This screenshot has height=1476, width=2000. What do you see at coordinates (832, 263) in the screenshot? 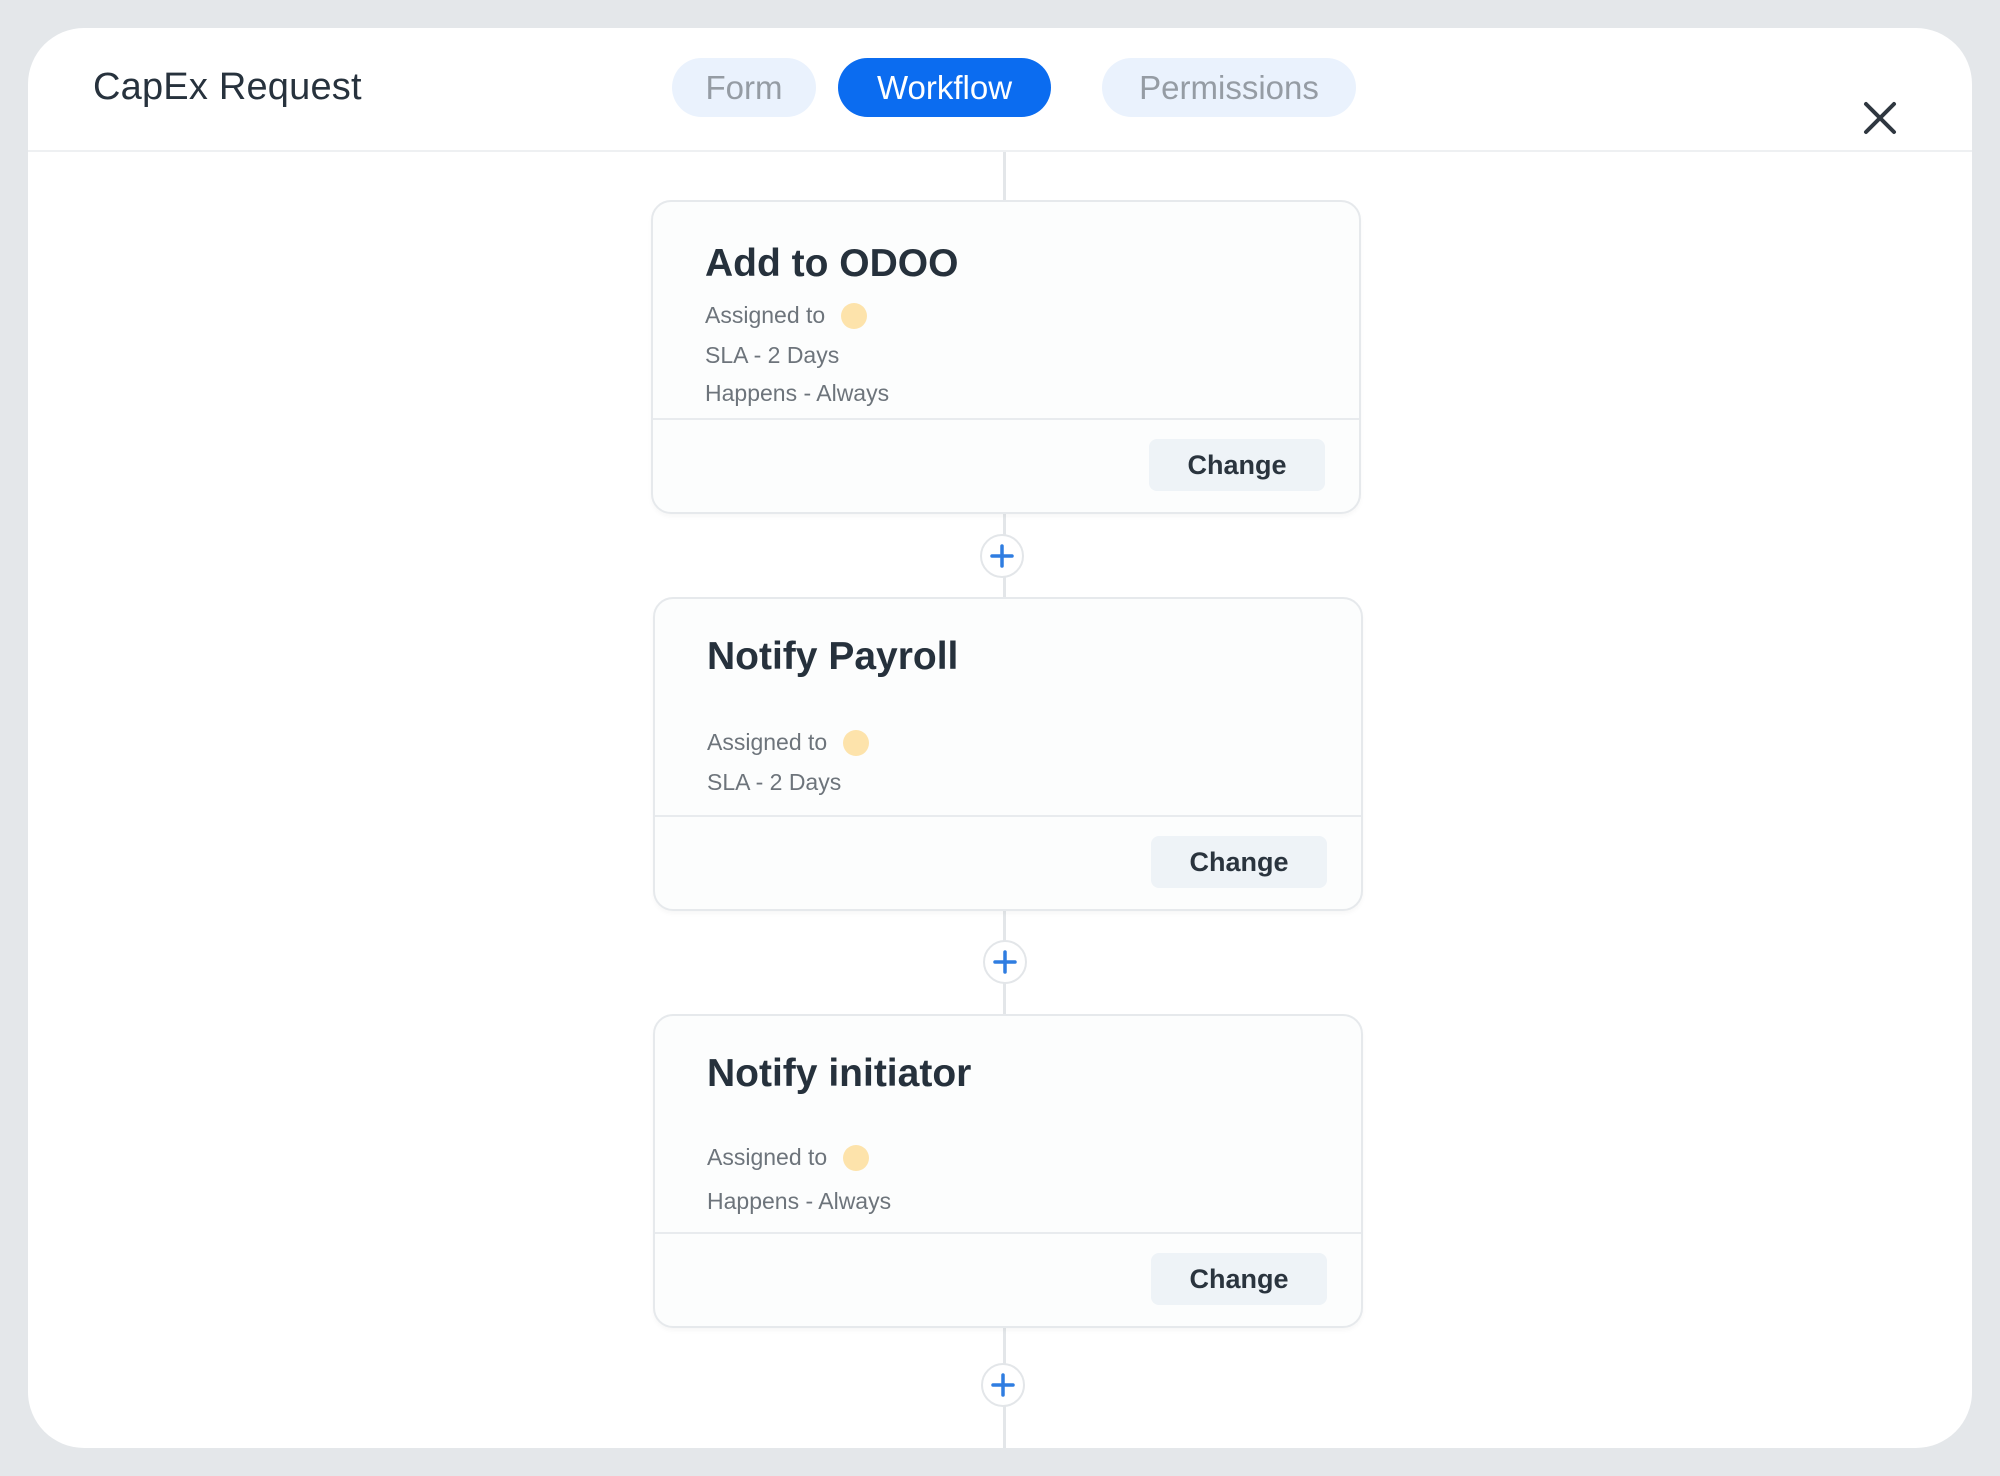
I see `step-title: Add to ODOO` at bounding box center [832, 263].